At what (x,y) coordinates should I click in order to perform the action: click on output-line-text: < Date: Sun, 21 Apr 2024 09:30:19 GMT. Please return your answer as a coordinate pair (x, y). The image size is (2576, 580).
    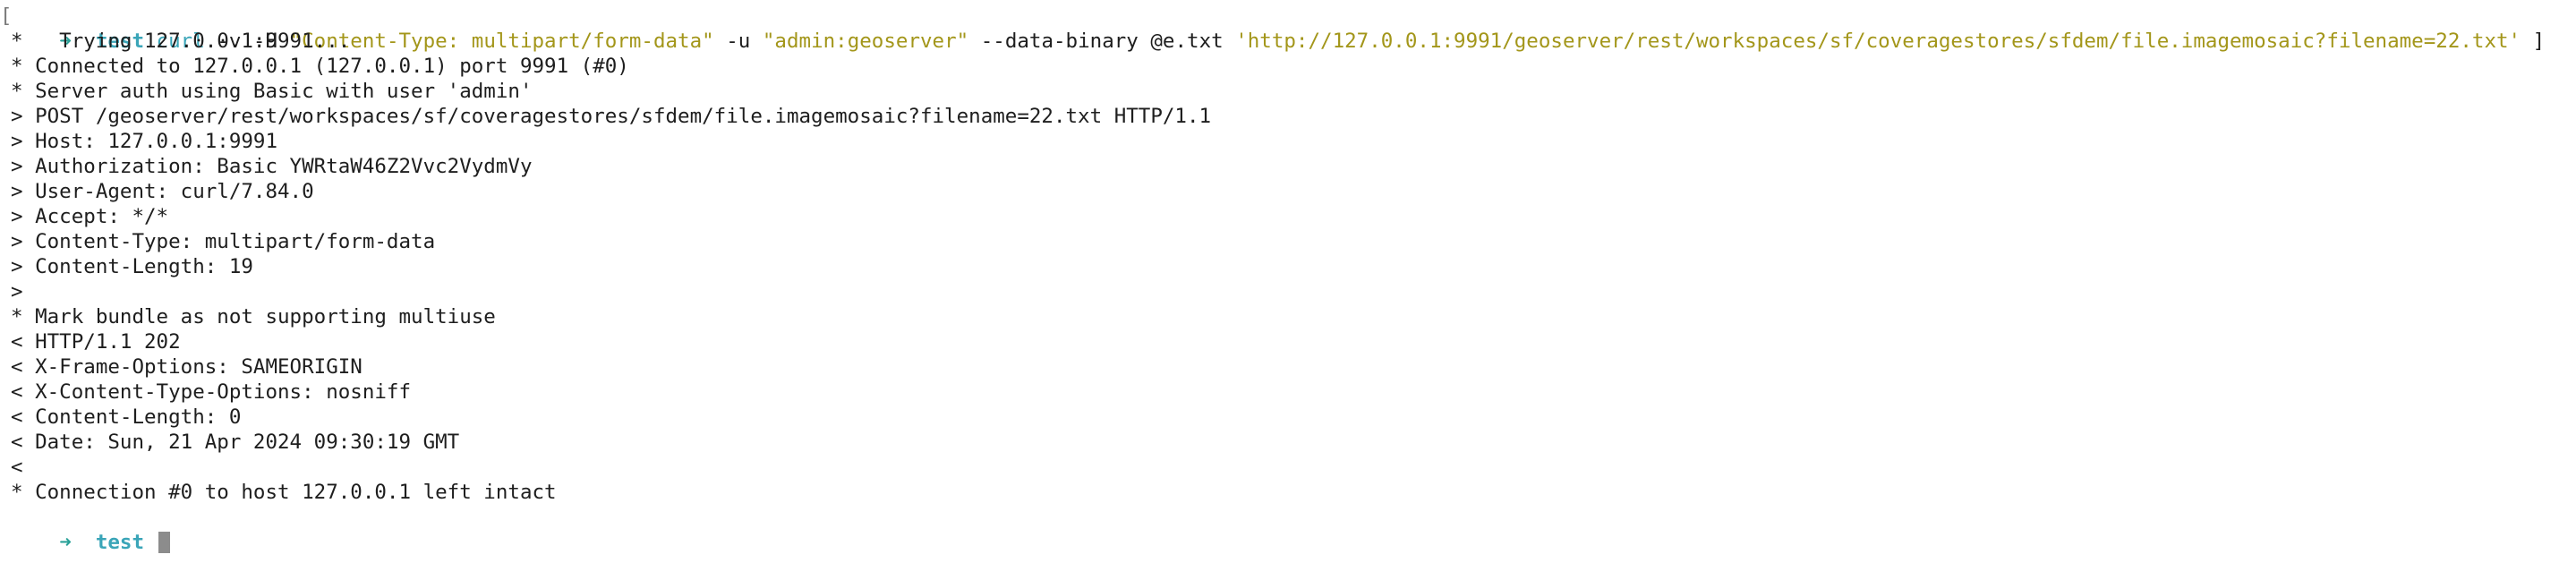
    Looking at the image, I should click on (235, 442).